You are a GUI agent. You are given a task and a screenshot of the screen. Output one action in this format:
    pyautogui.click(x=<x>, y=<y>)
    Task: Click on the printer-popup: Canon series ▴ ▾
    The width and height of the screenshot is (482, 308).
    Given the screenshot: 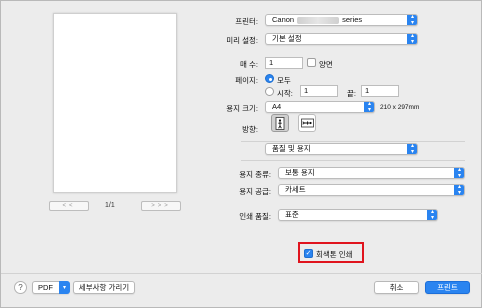 What is the action you would take?
    pyautogui.click(x=341, y=20)
    